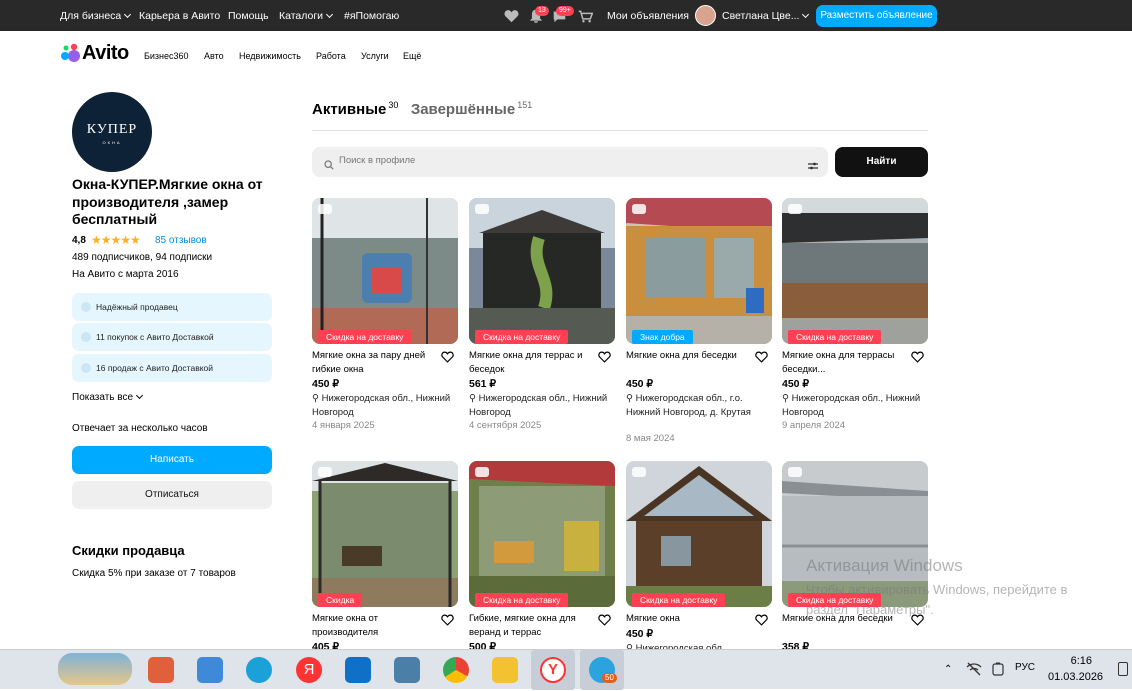 This screenshot has height=691, width=1132. Describe the element at coordinates (161, 670) in the screenshot. I see `media-player-icon` at that location.